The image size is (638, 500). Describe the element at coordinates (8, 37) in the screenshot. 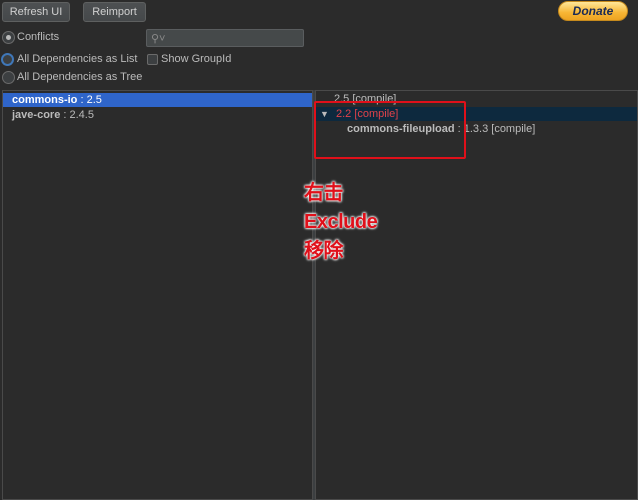

I see `conflicts-radio` at that location.